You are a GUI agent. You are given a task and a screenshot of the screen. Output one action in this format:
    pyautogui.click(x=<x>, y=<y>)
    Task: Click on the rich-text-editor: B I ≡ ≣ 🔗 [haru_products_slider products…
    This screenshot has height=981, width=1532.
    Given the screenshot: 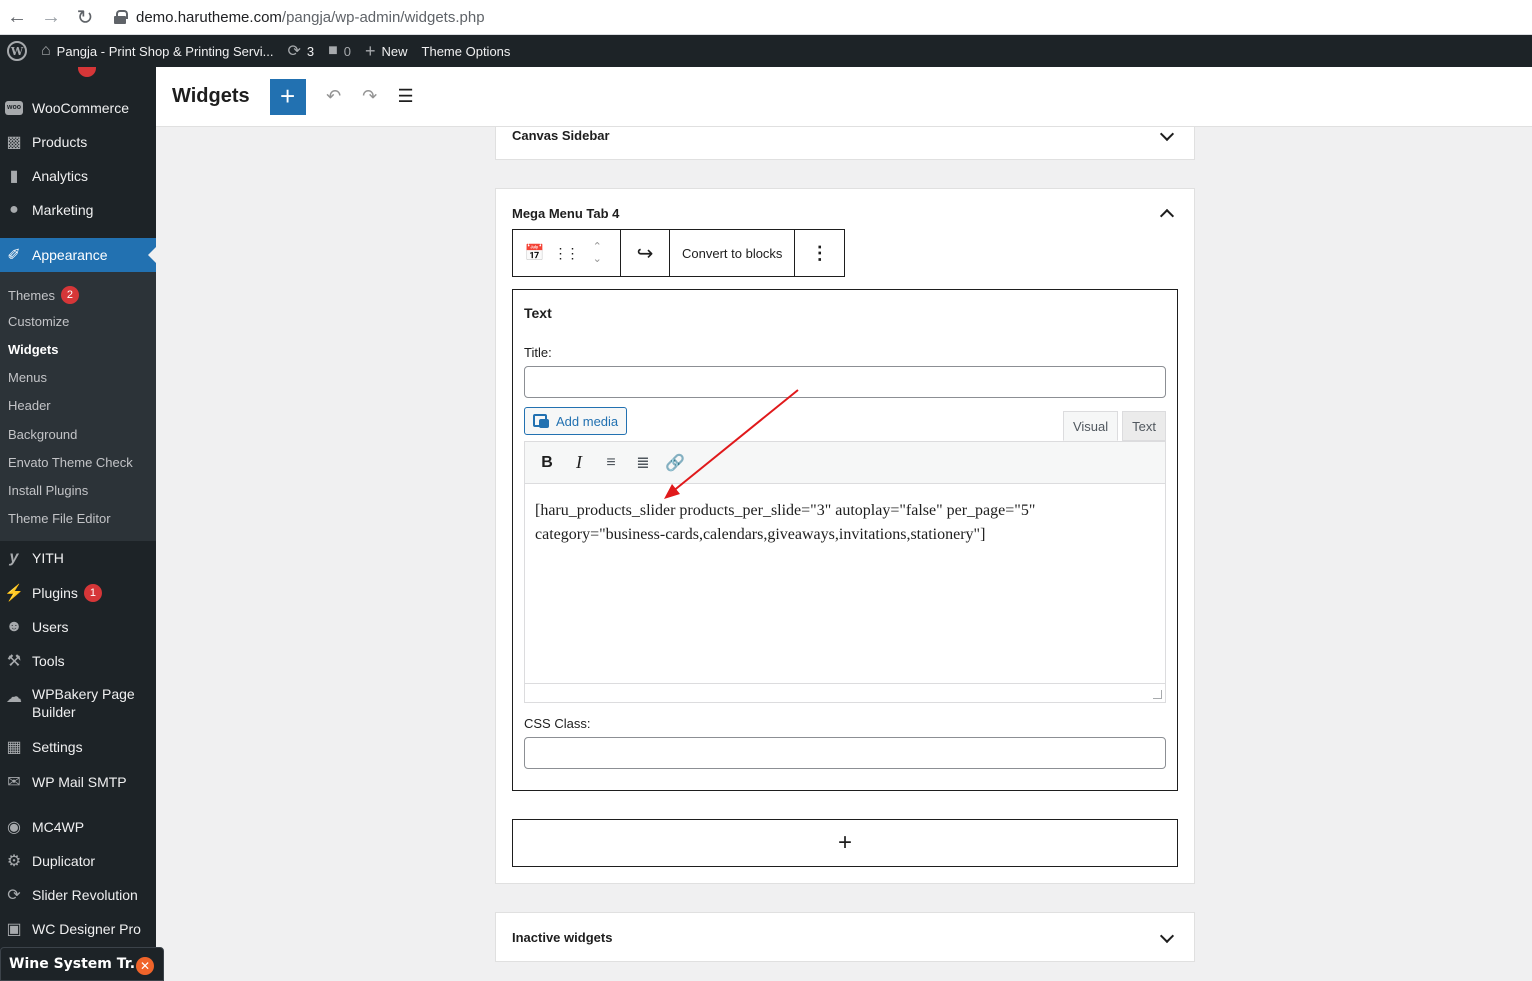 What is the action you would take?
    pyautogui.click(x=845, y=572)
    